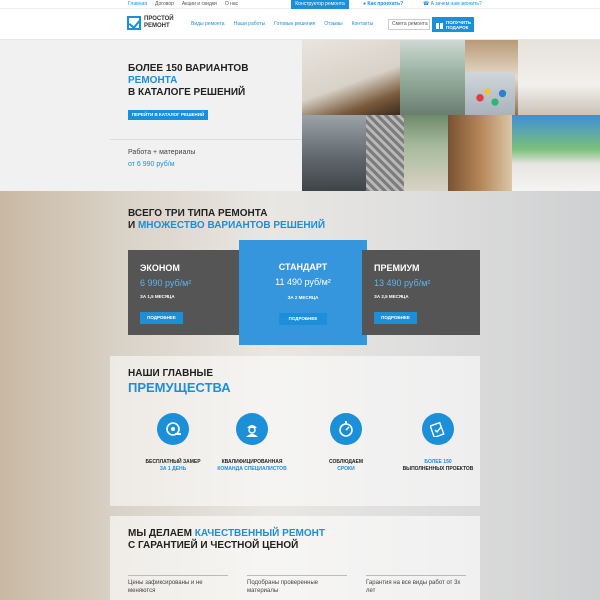 The height and width of the screenshot is (600, 600). I want to click on types-title-line2: И МНОЖЕСТВО ВАРИАНТОВ РЕШЕНИЙ, so click(258, 226).